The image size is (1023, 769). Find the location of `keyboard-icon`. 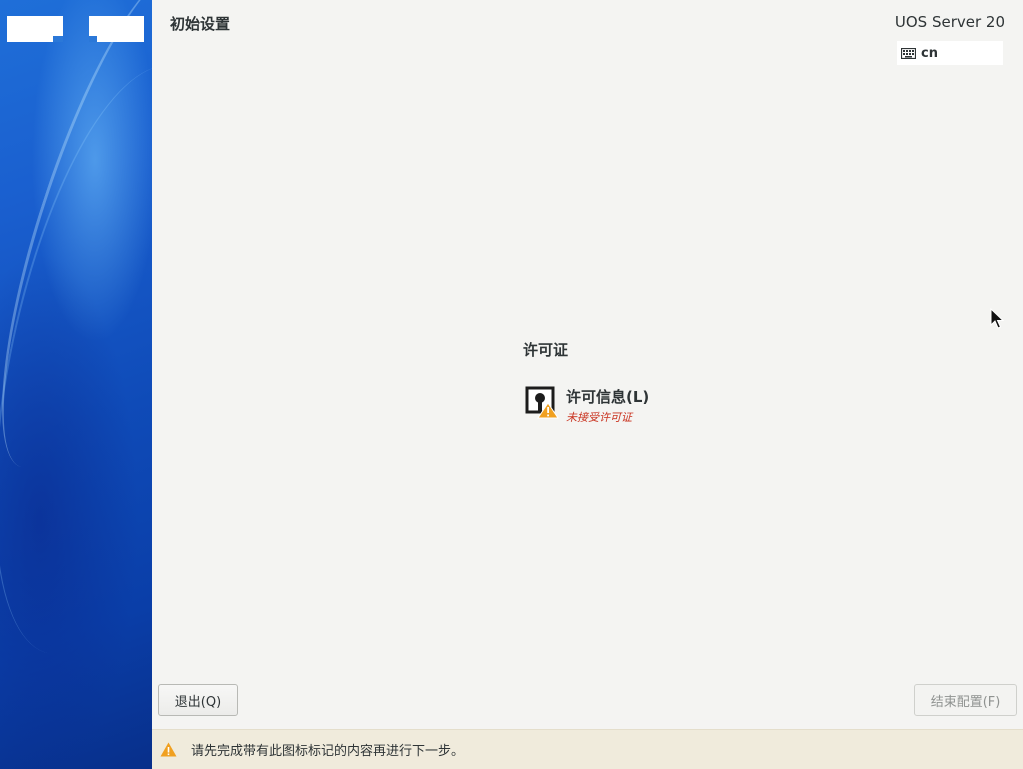

keyboard-icon is located at coordinates (908, 53).